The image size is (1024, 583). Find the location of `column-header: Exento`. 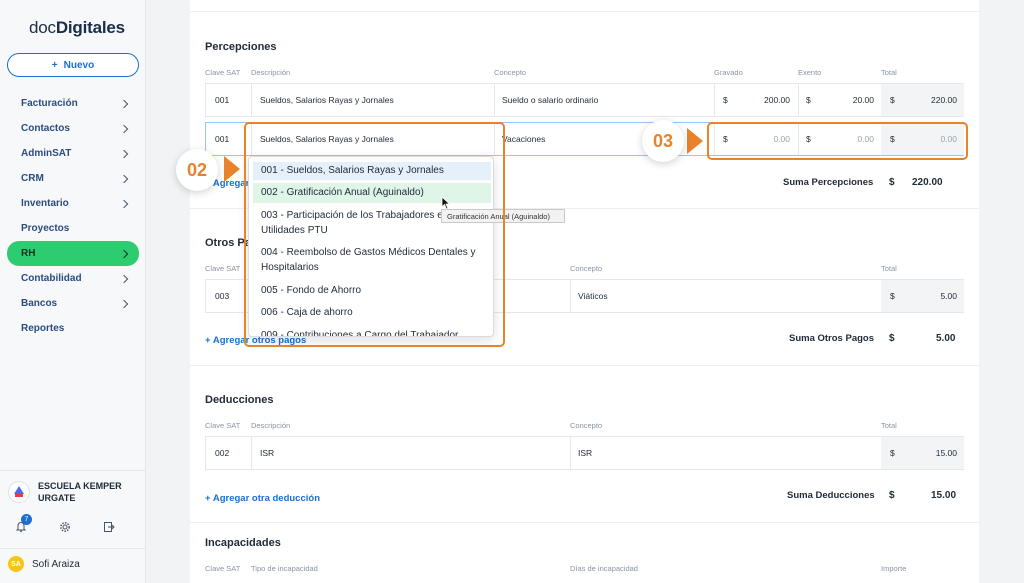

column-header: Exento is located at coordinates (810, 72).